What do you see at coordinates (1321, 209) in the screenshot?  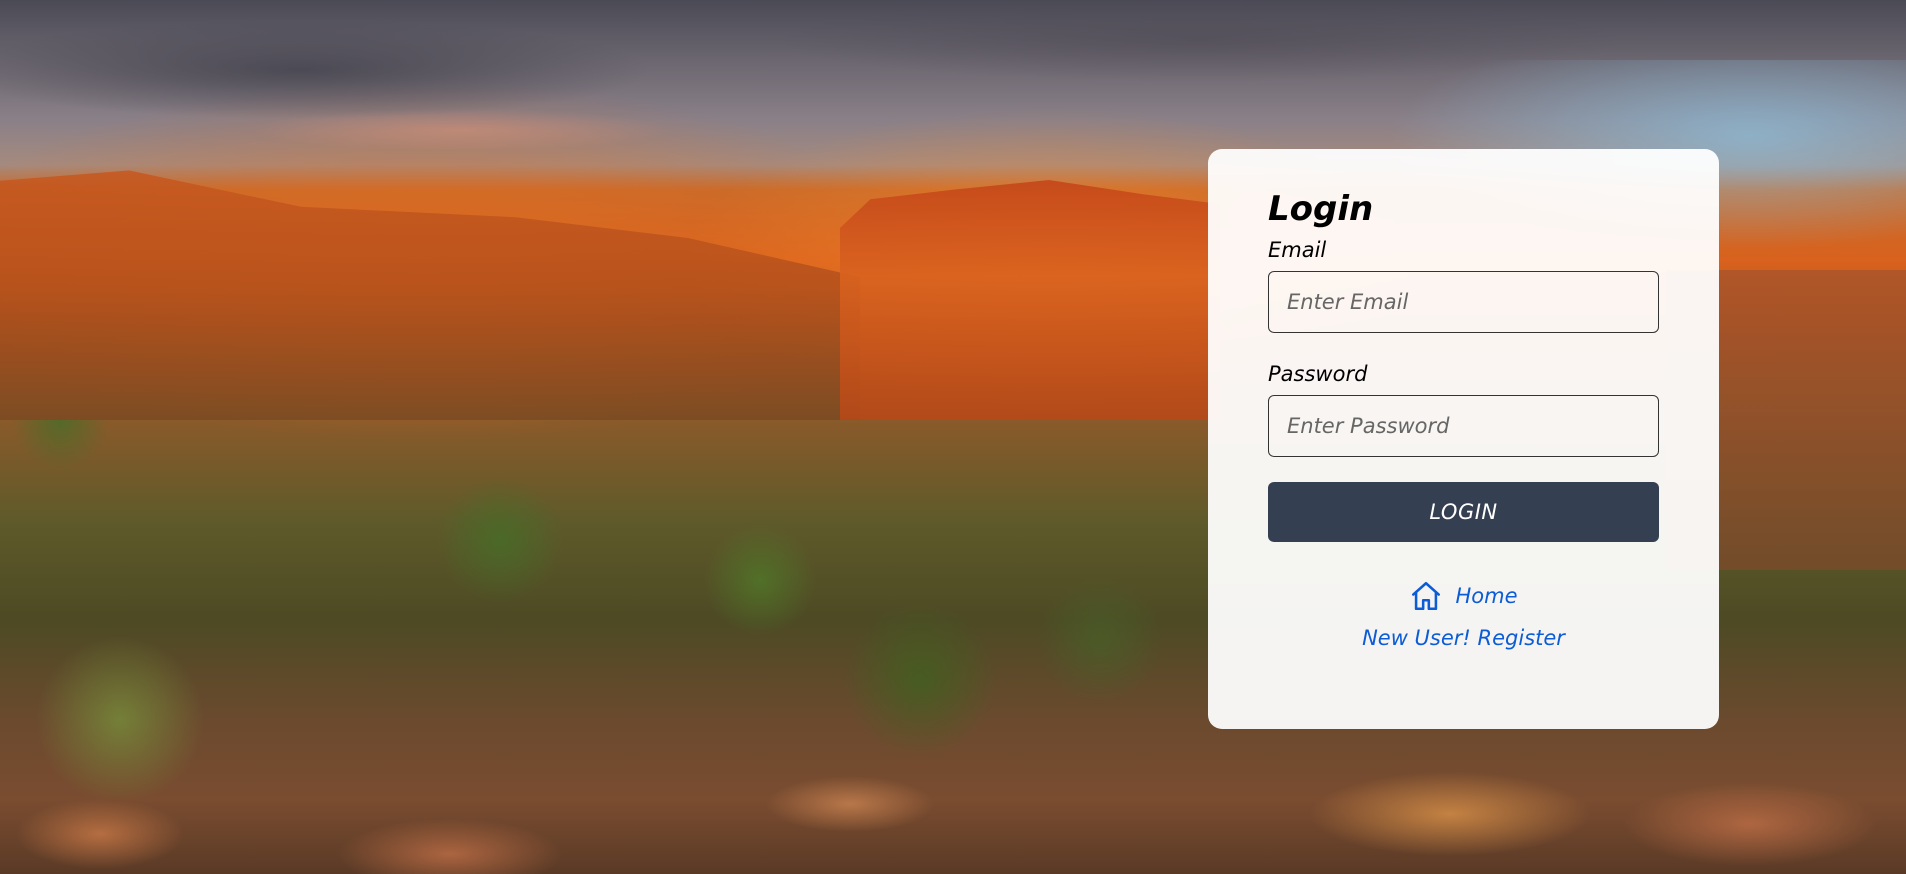 I see `login-title: Login` at bounding box center [1321, 209].